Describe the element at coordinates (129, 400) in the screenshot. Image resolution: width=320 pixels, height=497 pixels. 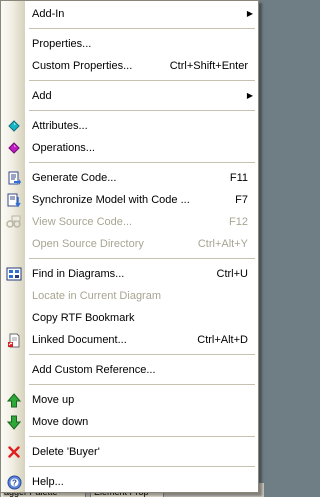
I see `menu-item-move-up: Move up` at that location.